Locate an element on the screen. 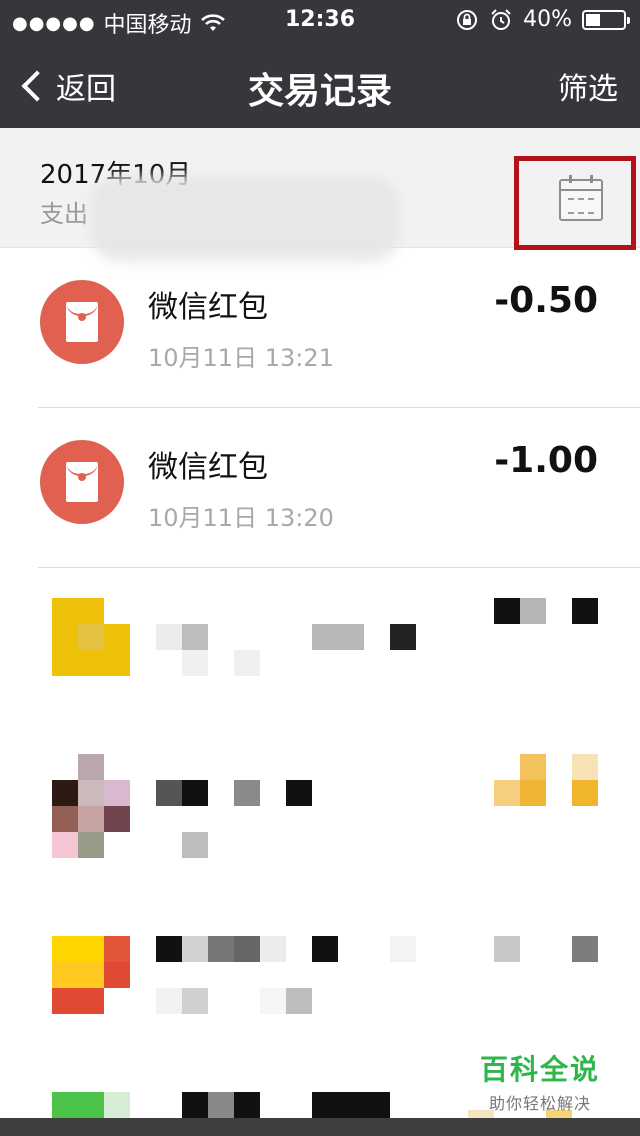 The height and width of the screenshot is (1136, 640). calendar-icon is located at coordinates (581, 198).